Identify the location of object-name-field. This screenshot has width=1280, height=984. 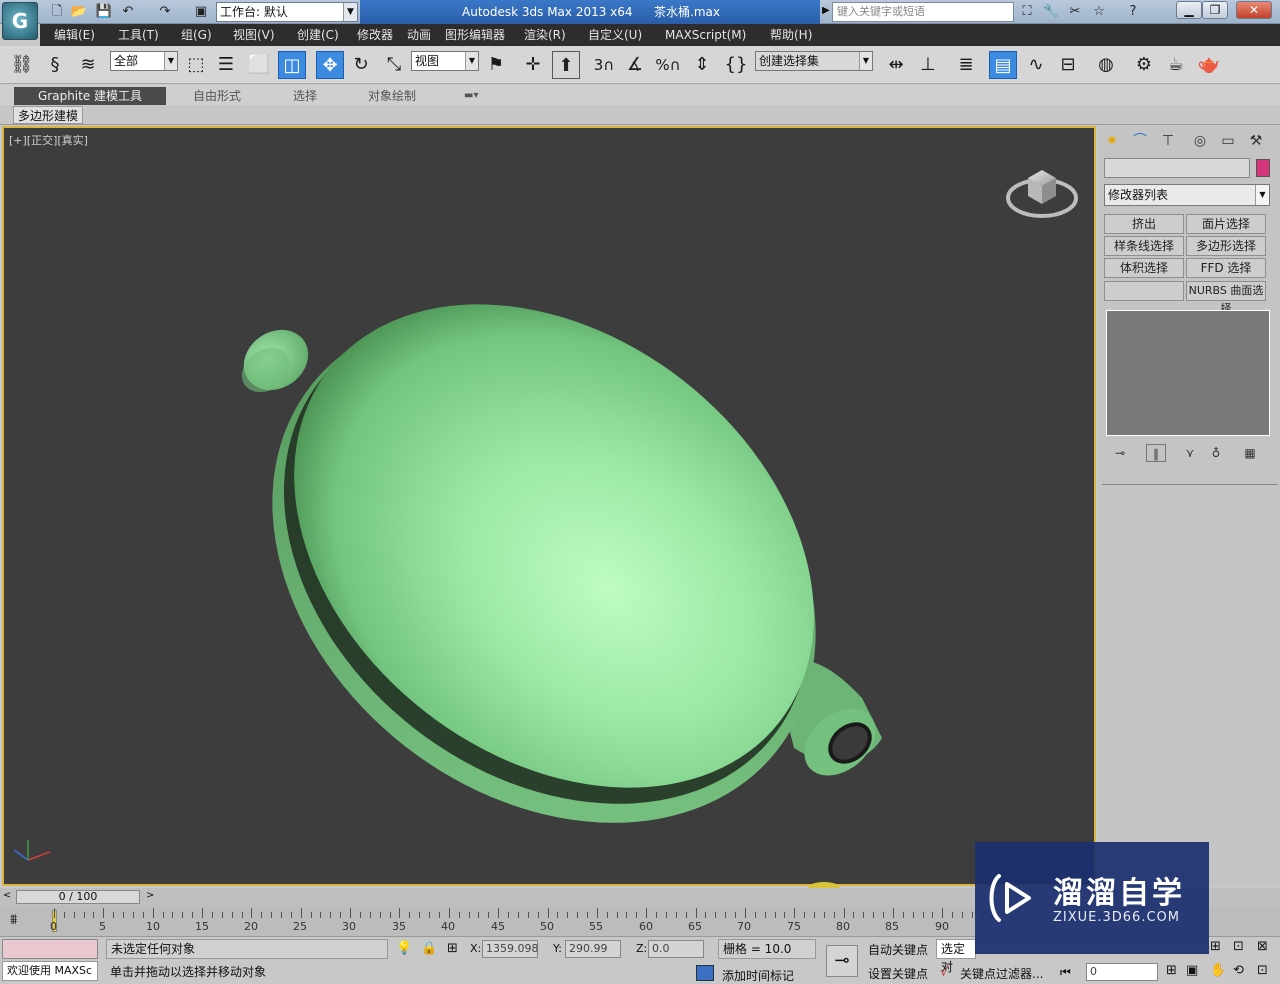
(1177, 168).